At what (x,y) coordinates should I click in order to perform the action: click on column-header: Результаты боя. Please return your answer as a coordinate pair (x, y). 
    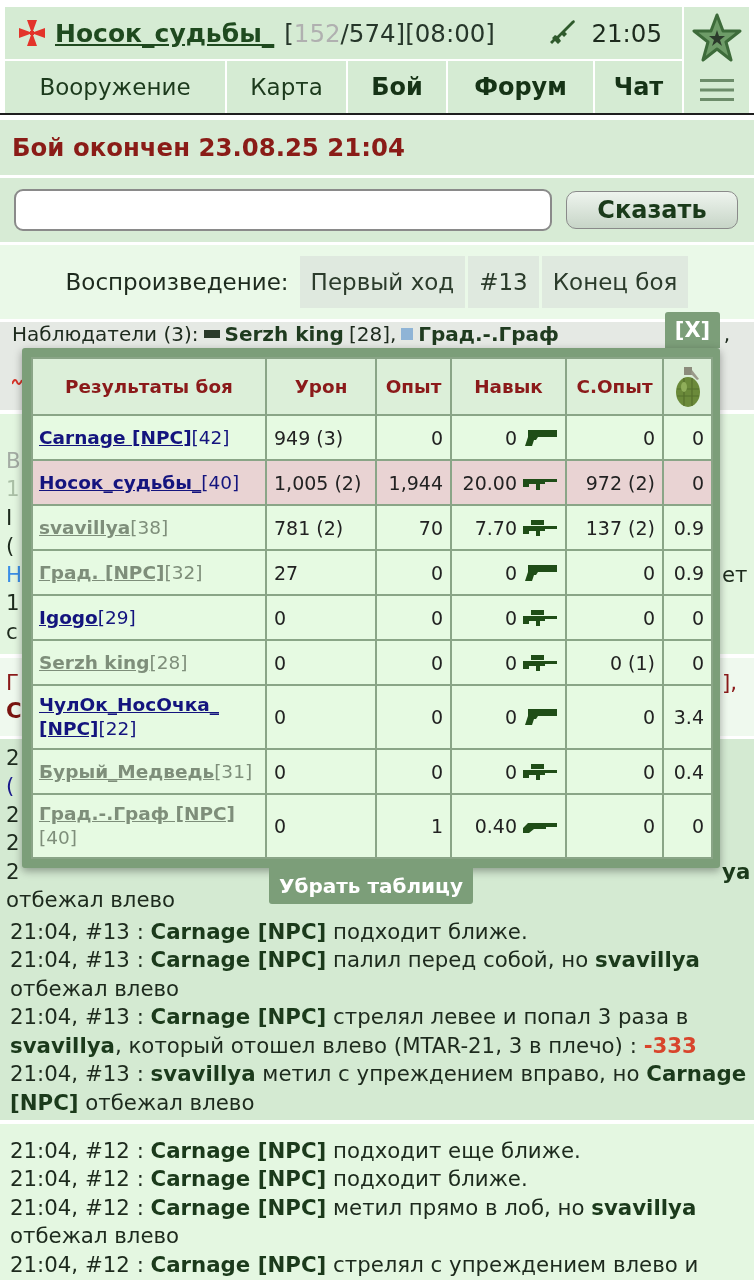
    Looking at the image, I should click on (149, 386).